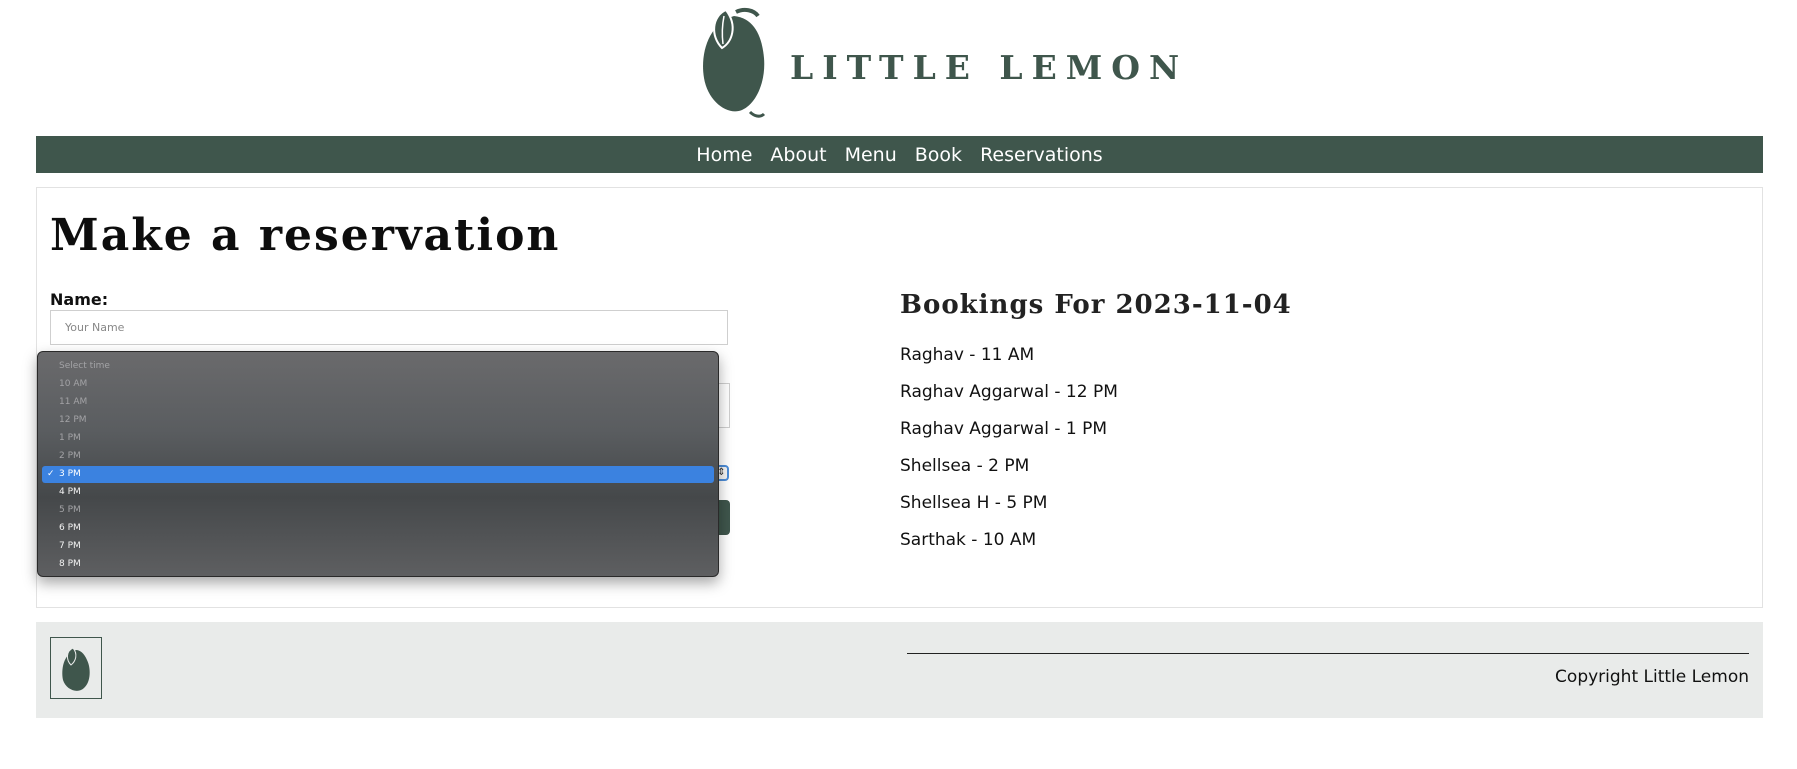 This screenshot has height=769, width=1797. Describe the element at coordinates (938, 155) in the screenshot. I see `nav-book: Book` at that location.